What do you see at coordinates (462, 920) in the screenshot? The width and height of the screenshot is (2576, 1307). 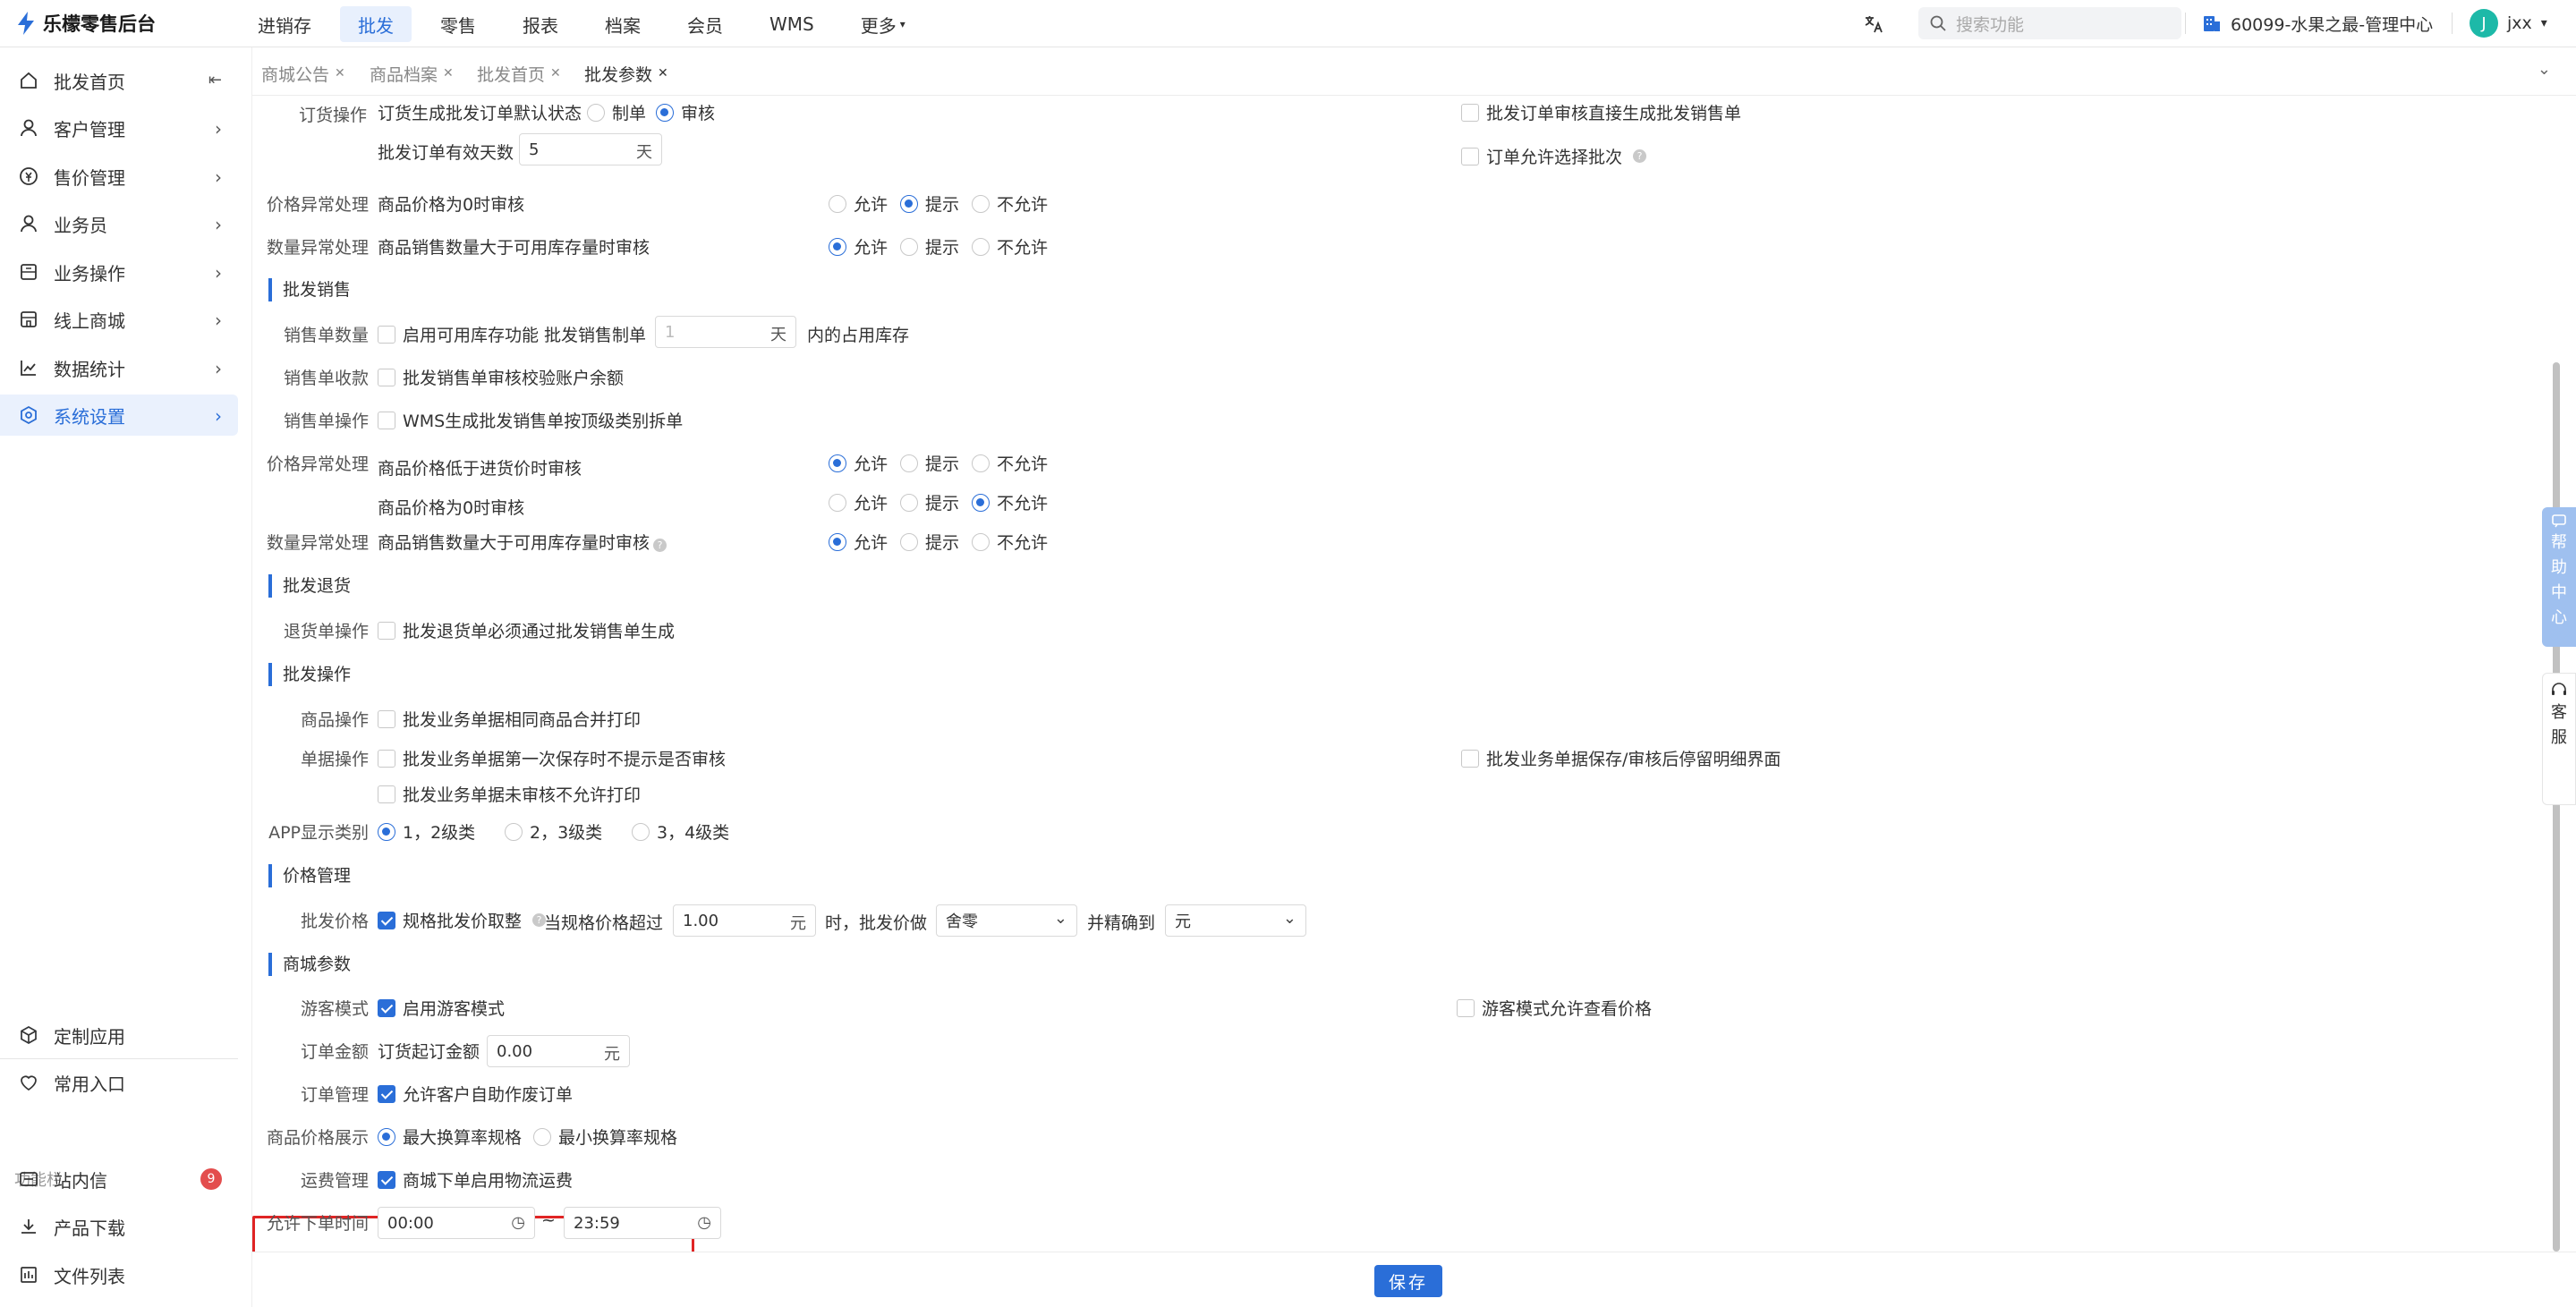 I see `checkbox-round-price: 规格批发价取整?` at bounding box center [462, 920].